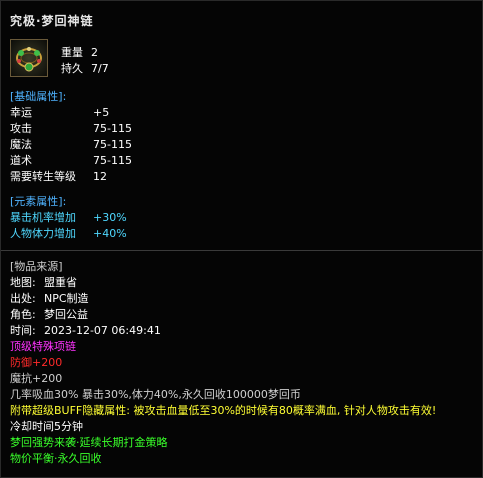  I want to click on basic-attributes-header: [基础属性]:, so click(38, 96).